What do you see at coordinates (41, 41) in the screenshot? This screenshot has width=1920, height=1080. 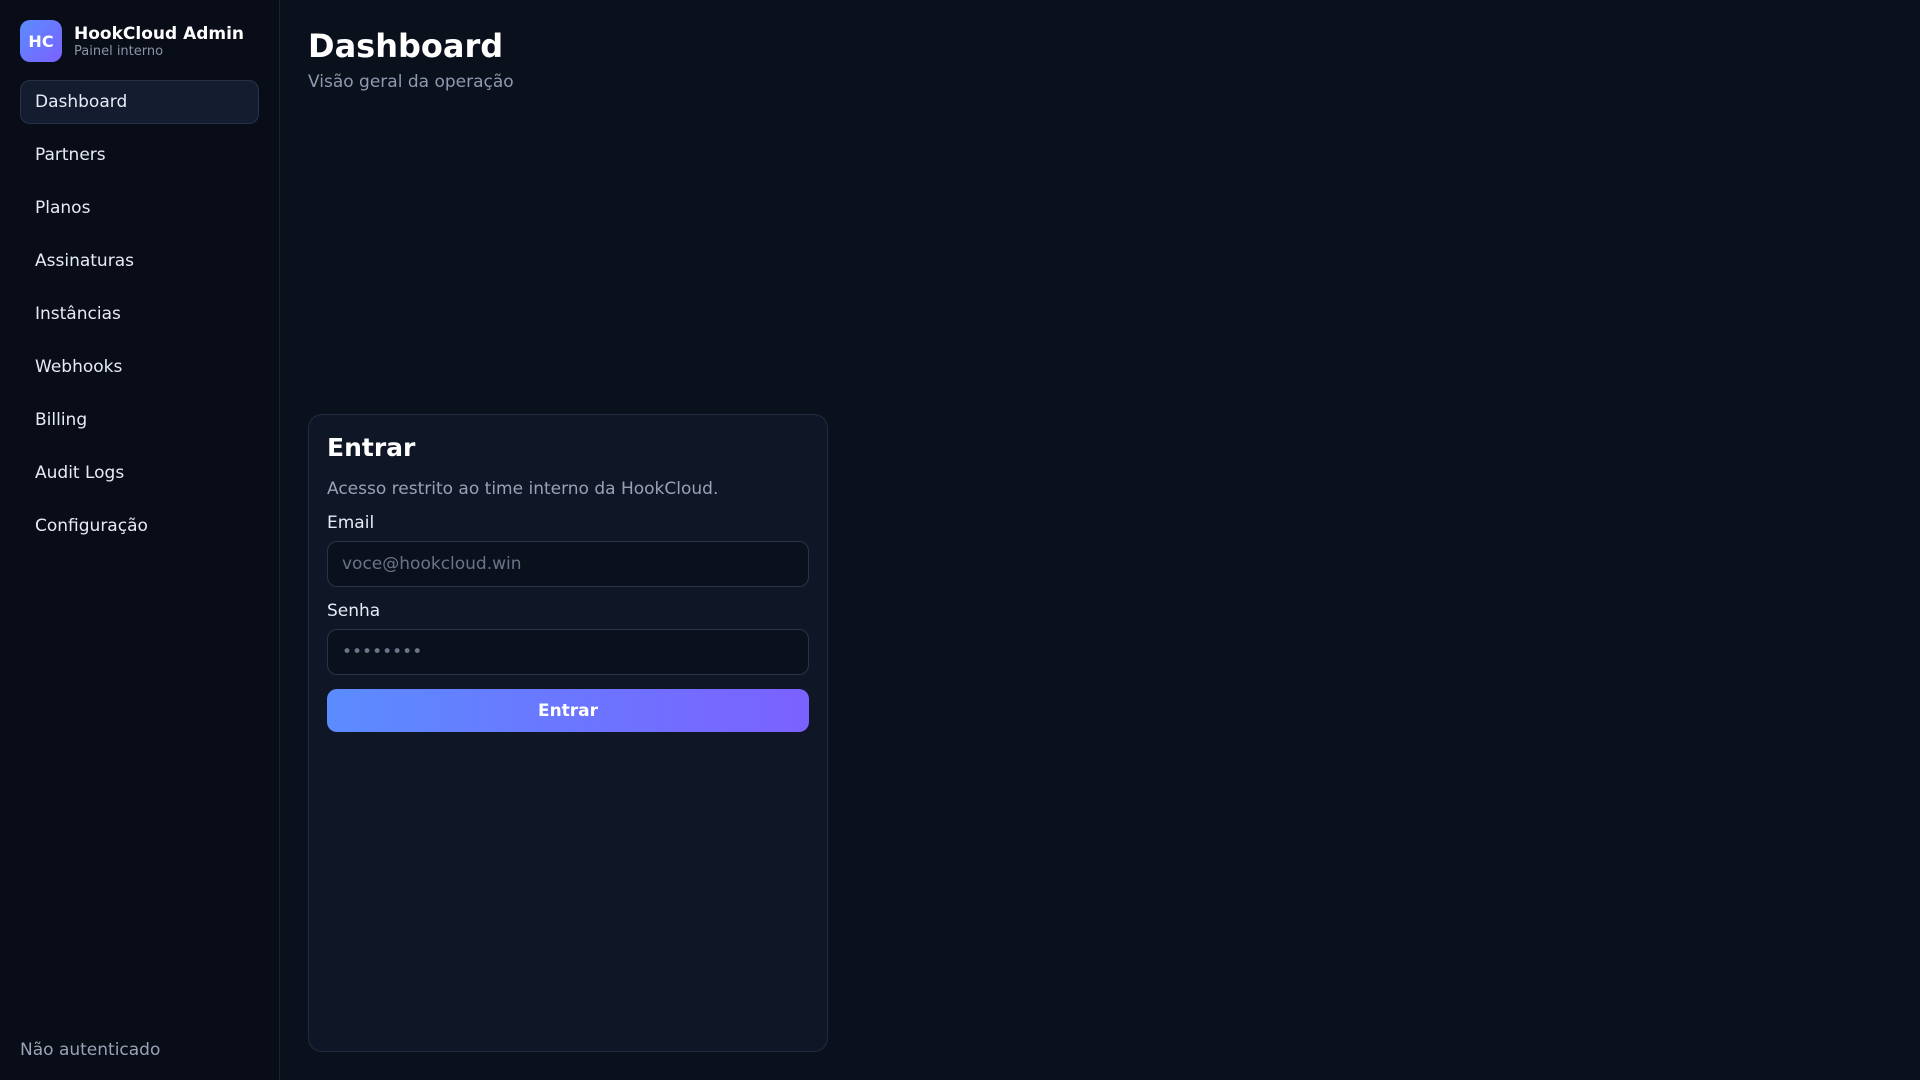 I see `brand-logo: HC` at bounding box center [41, 41].